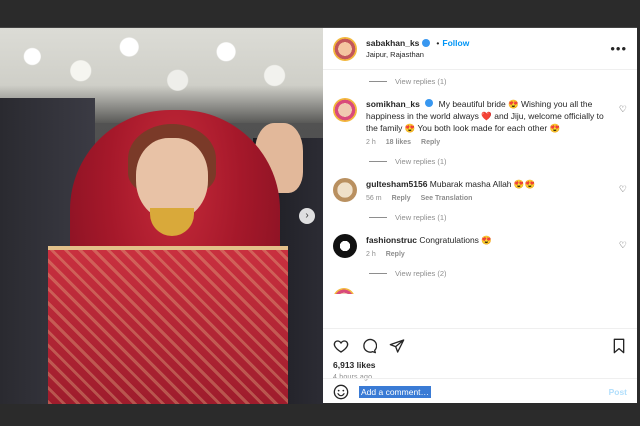 The image size is (640, 426). I want to click on see-translation-button: See Translation, so click(447, 198).